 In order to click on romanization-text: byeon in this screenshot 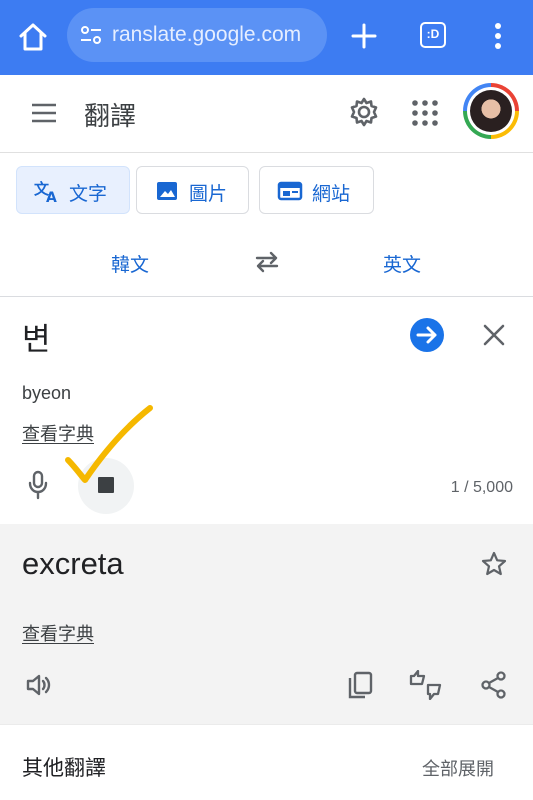, I will do `click(47, 393)`.